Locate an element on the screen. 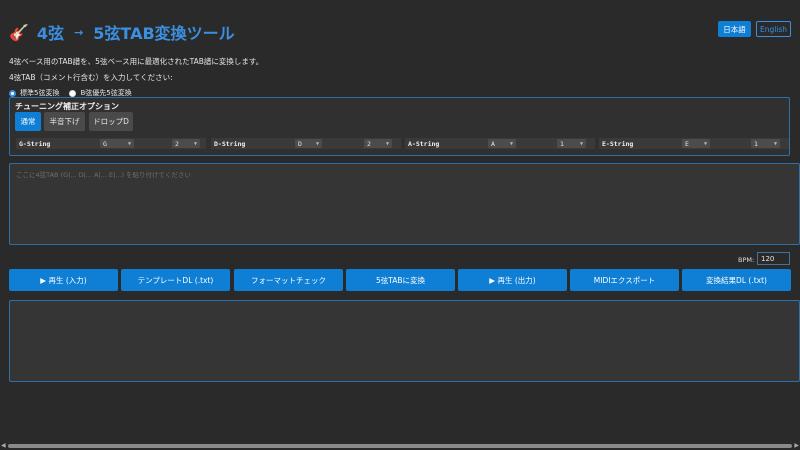 The image size is (800, 450). string-row-g: G-String G ▼ 2 ▼ is located at coordinates (111, 143).